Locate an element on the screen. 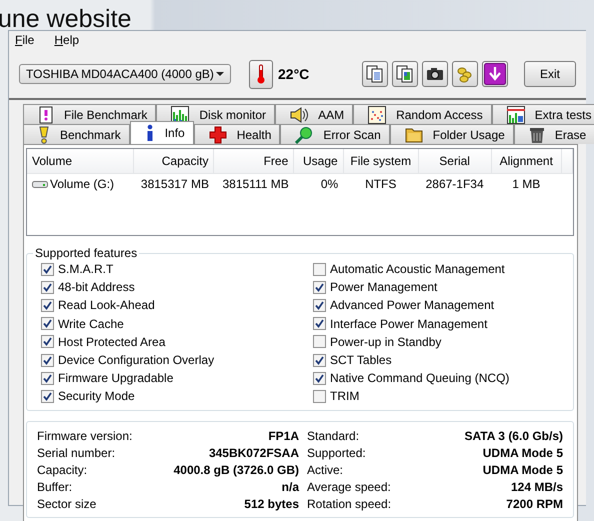 The height and width of the screenshot is (521, 594). page-icon is located at coordinates (46, 115).